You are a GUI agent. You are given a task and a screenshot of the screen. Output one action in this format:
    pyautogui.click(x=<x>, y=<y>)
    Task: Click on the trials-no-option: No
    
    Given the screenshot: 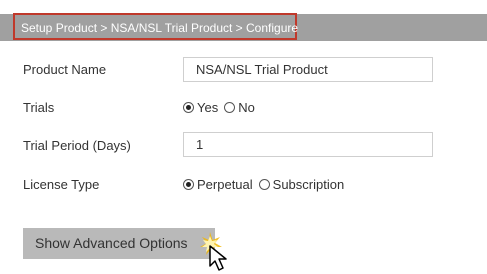 What is the action you would take?
    pyautogui.click(x=239, y=107)
    